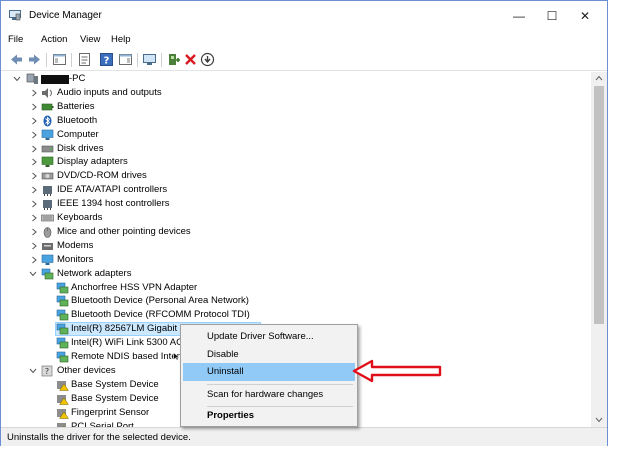 The image size is (622, 453). What do you see at coordinates (304, 60) in the screenshot?
I see `toolbar: ?` at bounding box center [304, 60].